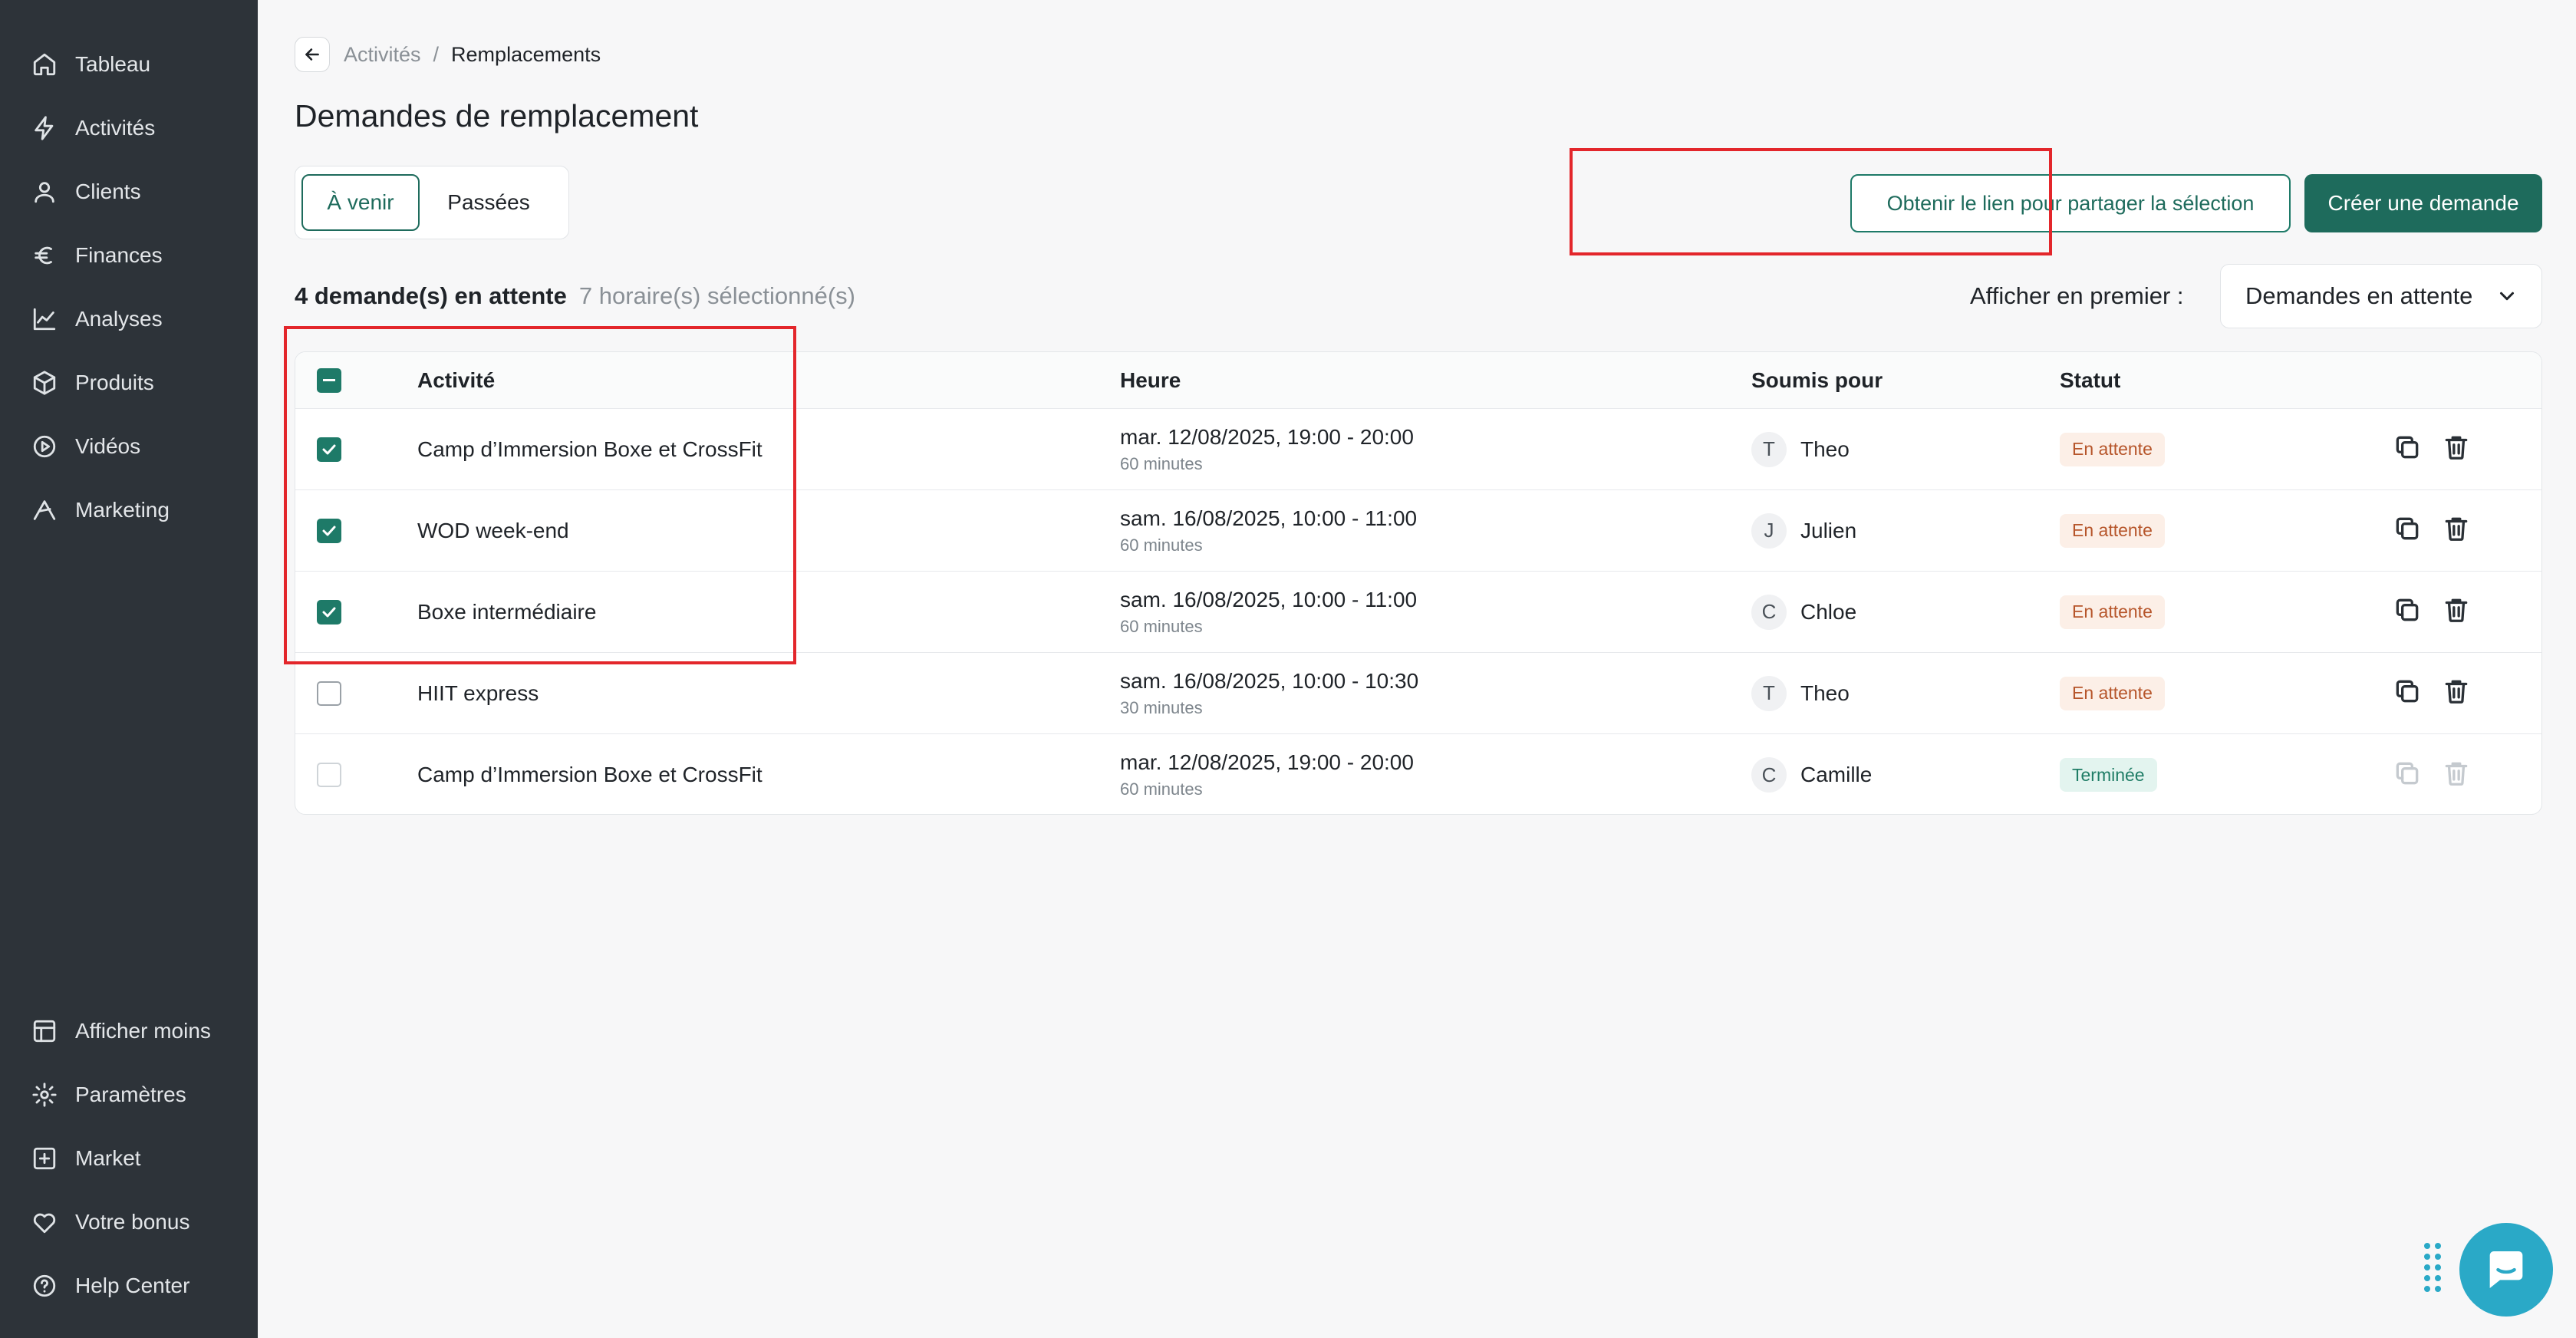 This screenshot has width=2576, height=1338. Describe the element at coordinates (312, 54) in the screenshot. I see `back-button` at that location.